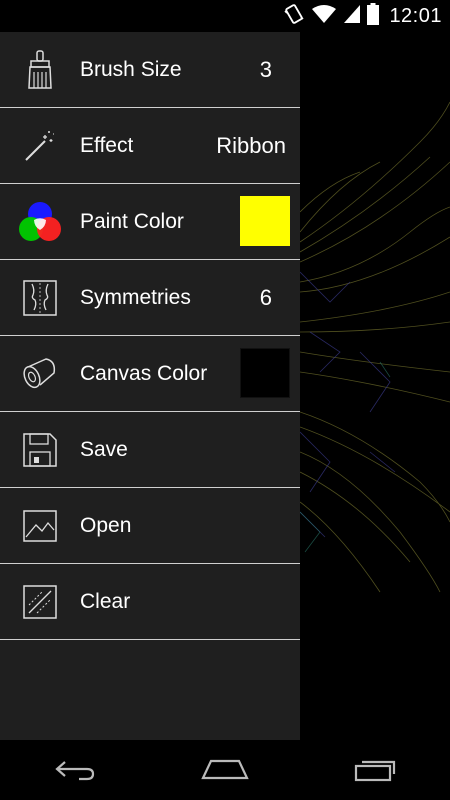 The height and width of the screenshot is (800, 450). I want to click on menu-item-save: Save, so click(150, 450).